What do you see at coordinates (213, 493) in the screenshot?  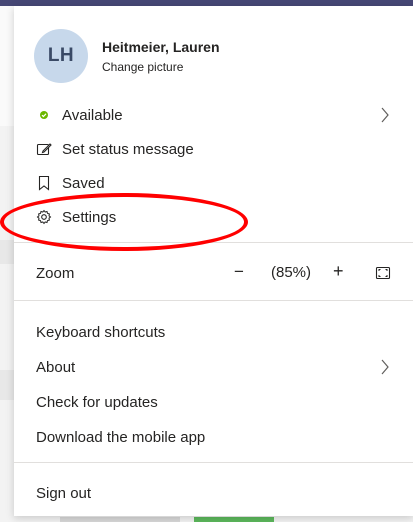 I see `sign-out-item: Sign out` at bounding box center [213, 493].